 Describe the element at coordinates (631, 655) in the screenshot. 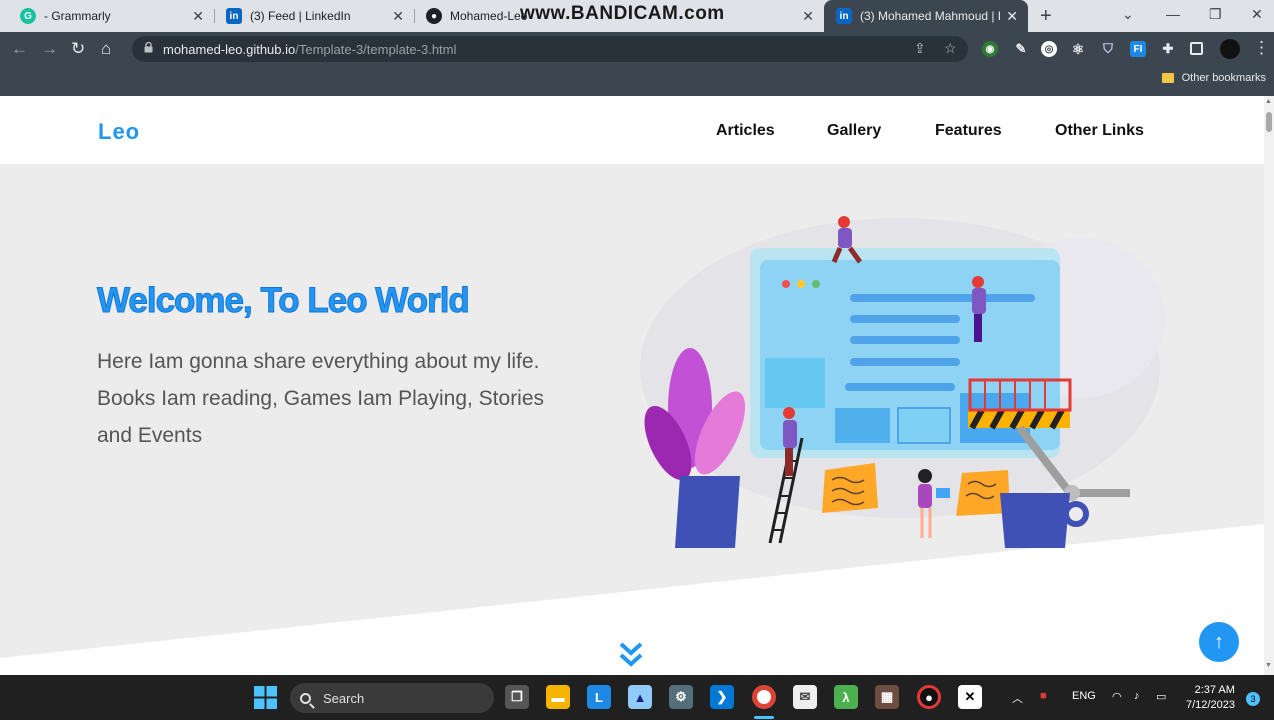

I see `scroll-down-chevron-icon` at that location.